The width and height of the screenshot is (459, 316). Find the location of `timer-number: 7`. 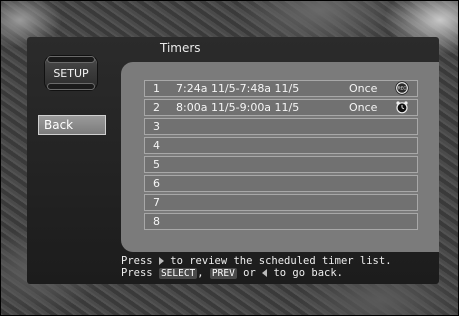

timer-number: 7 is located at coordinates (156, 202).